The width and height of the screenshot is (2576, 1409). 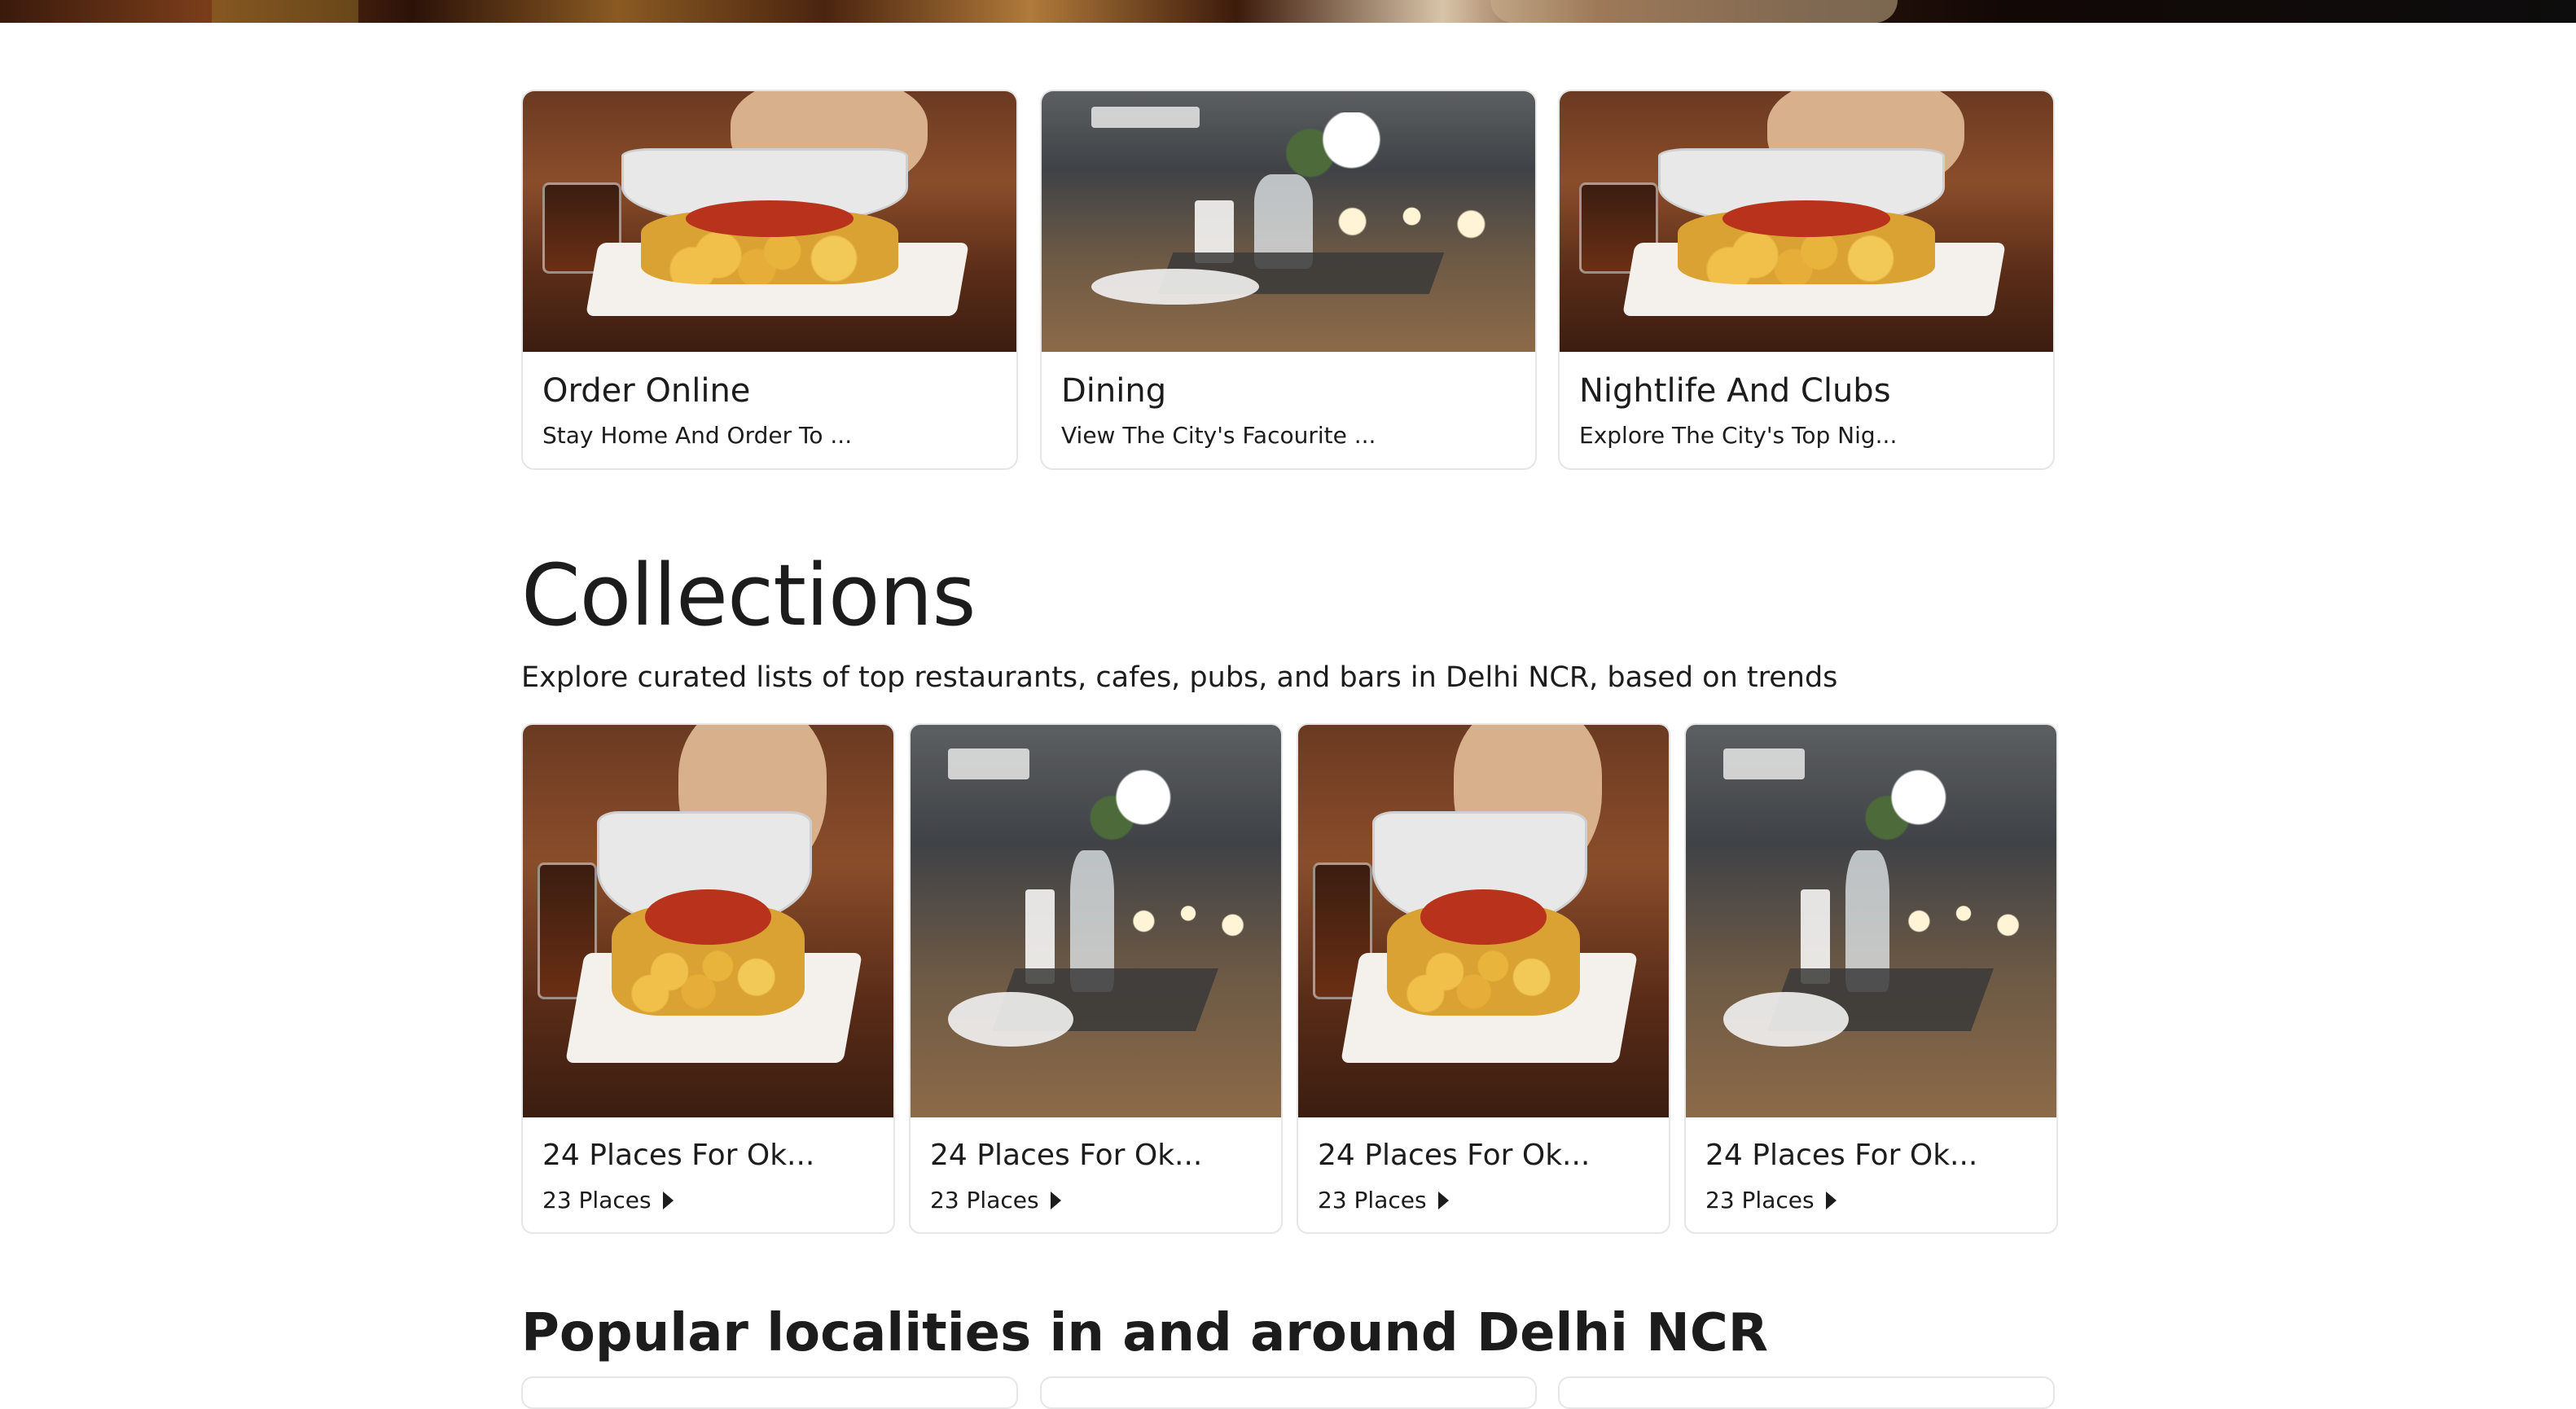 I want to click on localities-heading-prefix: Popular localities in and around, so click(x=999, y=1333).